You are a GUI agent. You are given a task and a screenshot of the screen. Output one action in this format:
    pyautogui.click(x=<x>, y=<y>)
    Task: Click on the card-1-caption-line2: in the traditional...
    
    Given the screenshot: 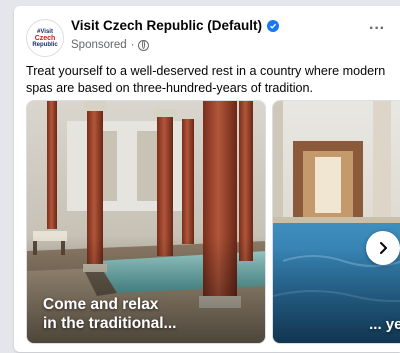 What is the action you would take?
    pyautogui.click(x=110, y=323)
    